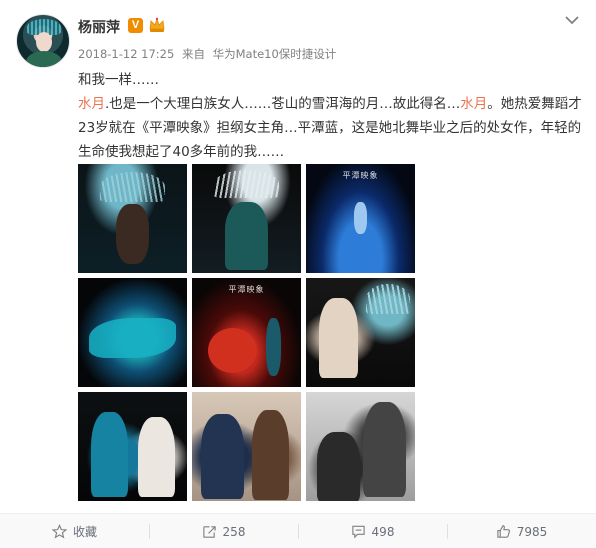 This screenshot has height=548, width=596. I want to click on repost-button: 258, so click(223, 531).